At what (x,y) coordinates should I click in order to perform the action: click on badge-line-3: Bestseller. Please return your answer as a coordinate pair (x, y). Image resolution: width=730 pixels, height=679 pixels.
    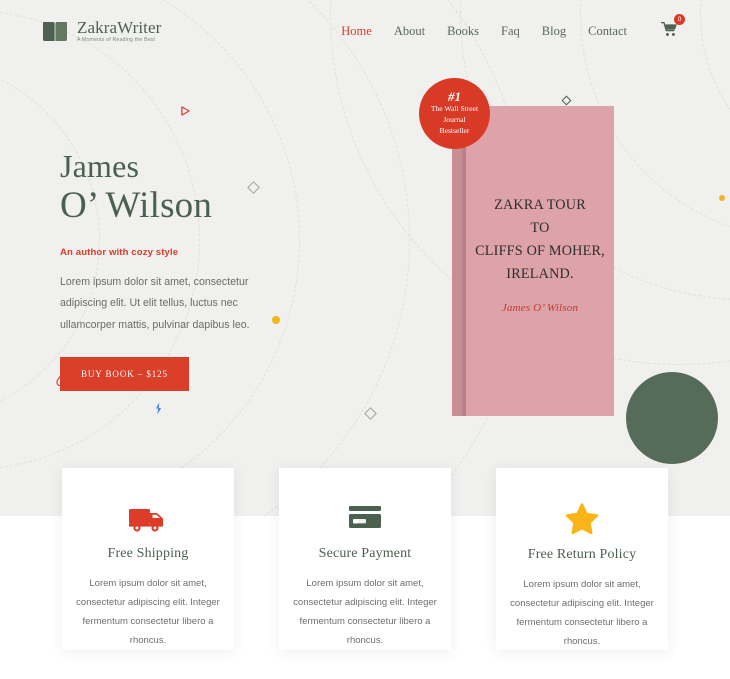
    Looking at the image, I should click on (454, 131).